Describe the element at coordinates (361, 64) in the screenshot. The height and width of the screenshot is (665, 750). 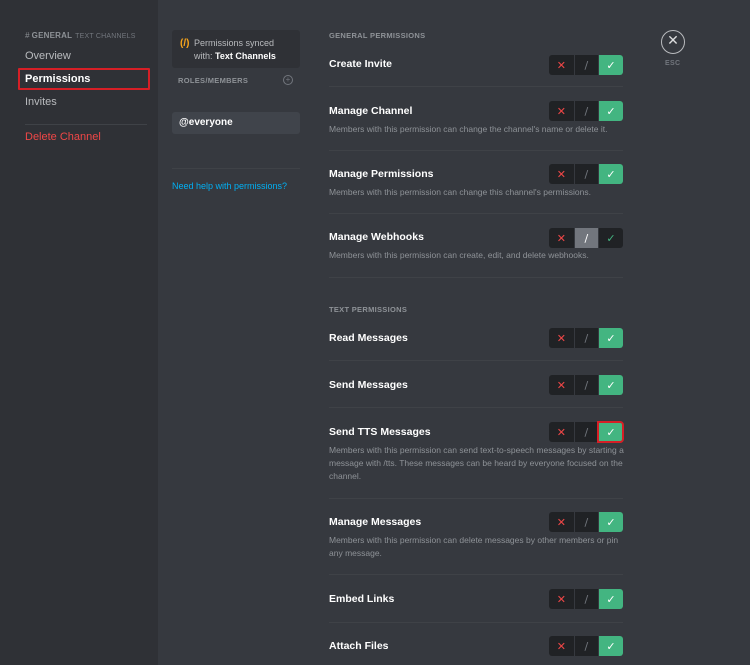
I see `perm-name-create-invite: Create Invite` at that location.